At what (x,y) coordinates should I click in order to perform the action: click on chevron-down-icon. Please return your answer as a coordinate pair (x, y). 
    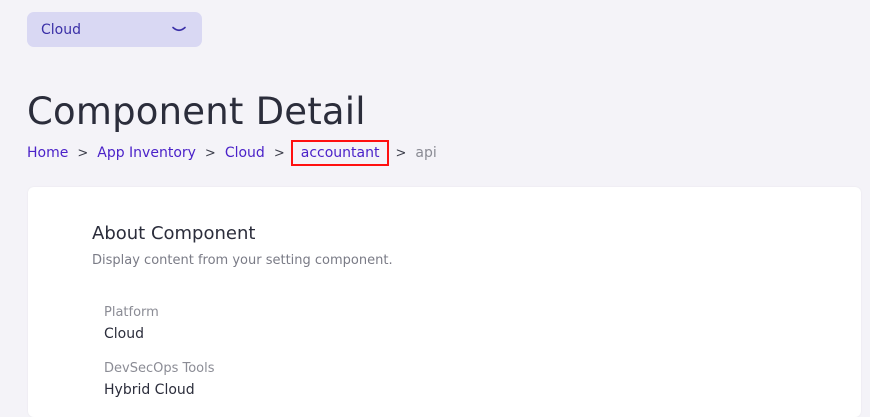
    Looking at the image, I should click on (179, 30).